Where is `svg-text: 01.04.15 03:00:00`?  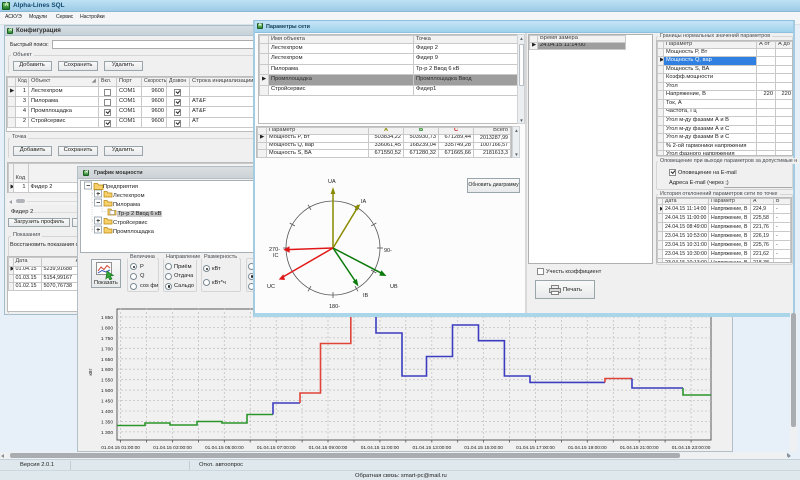 svg-text: 01.04.15 03:00:00 is located at coordinates (172, 448).